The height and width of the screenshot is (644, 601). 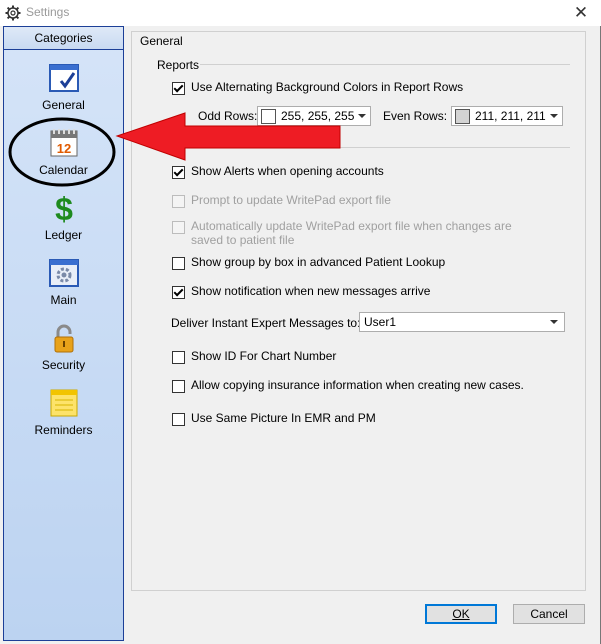 What do you see at coordinates (178, 172) in the screenshot?
I see `show-alerts-checkbox` at bounding box center [178, 172].